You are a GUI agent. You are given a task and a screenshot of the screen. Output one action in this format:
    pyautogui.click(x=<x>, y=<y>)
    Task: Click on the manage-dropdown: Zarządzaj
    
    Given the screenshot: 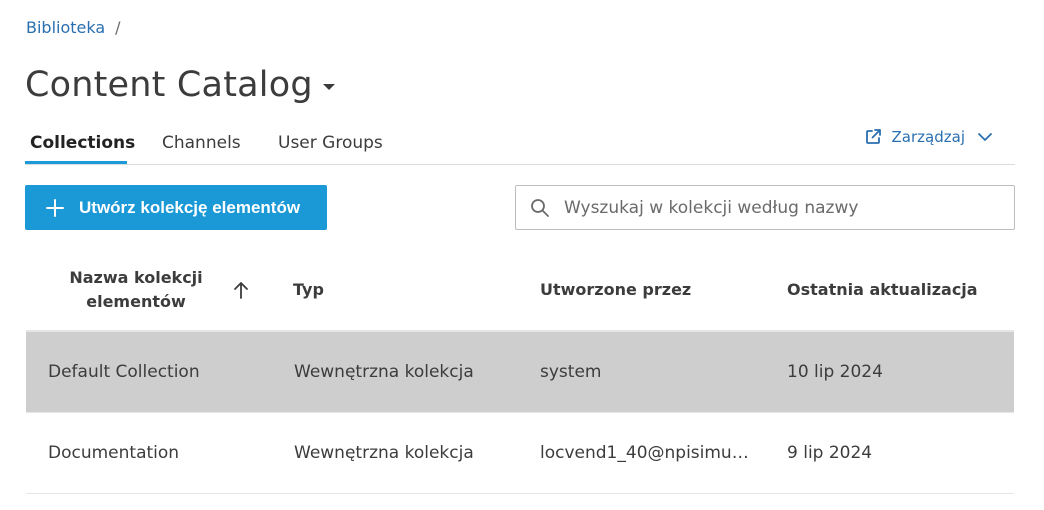 What is the action you would take?
    pyautogui.click(x=928, y=137)
    